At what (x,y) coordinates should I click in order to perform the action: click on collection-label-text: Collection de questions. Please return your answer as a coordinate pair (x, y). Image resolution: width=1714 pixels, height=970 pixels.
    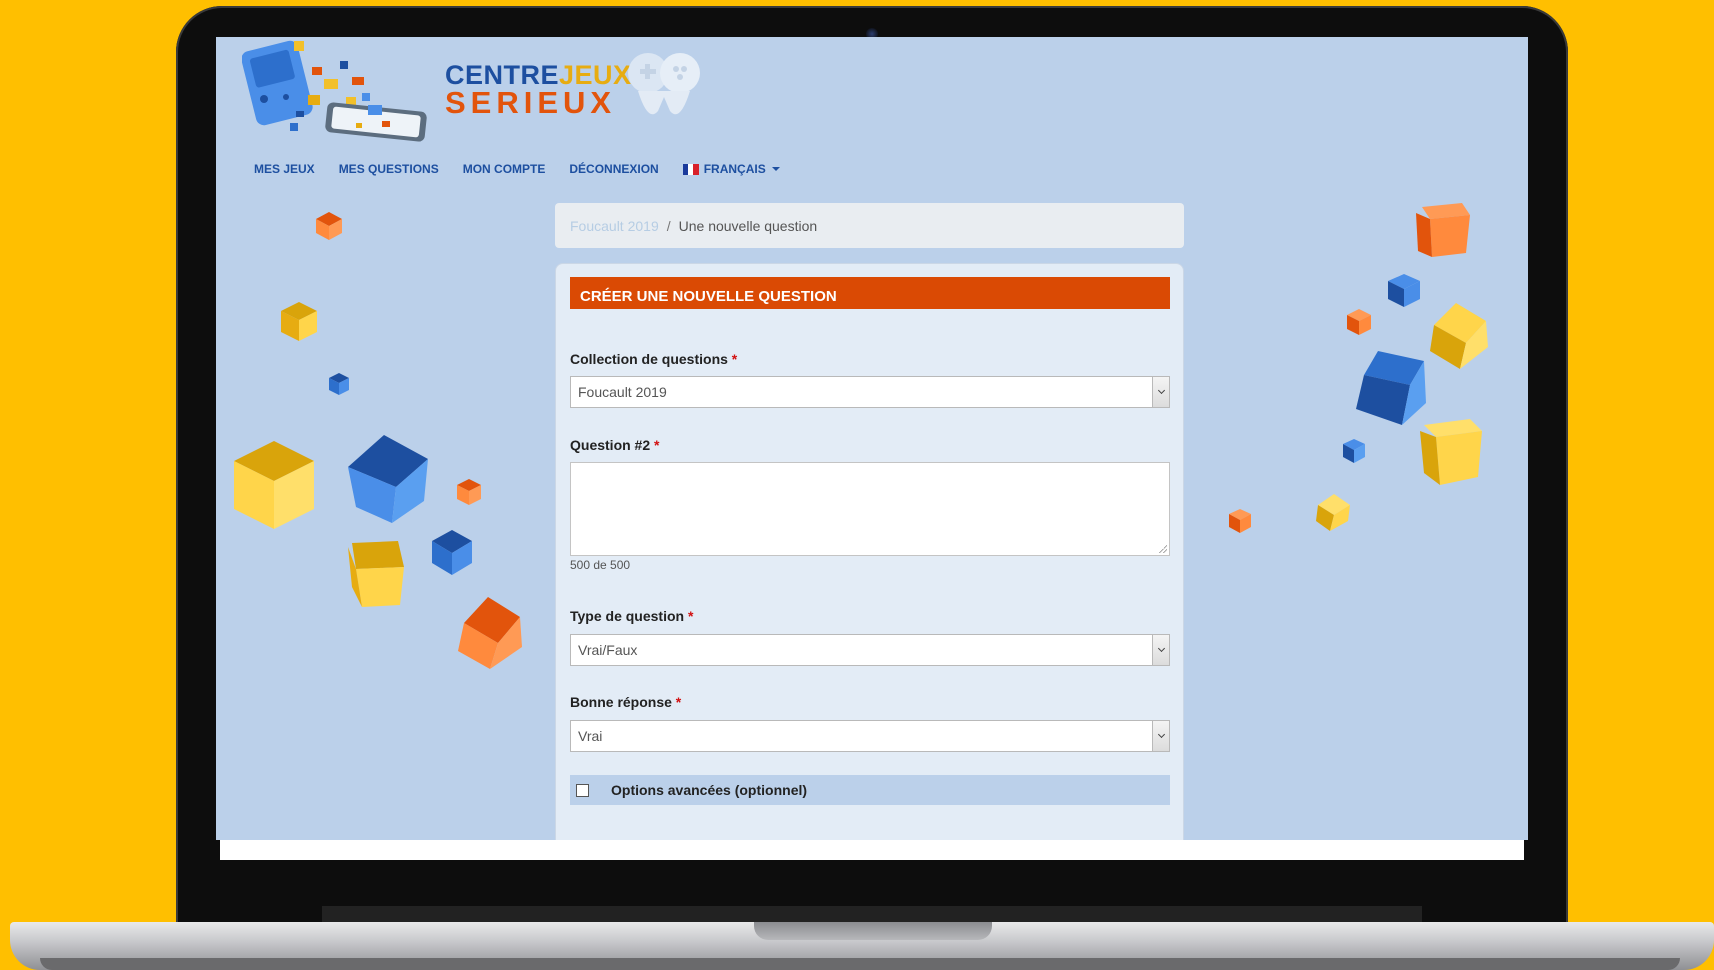
    Looking at the image, I should click on (649, 359).